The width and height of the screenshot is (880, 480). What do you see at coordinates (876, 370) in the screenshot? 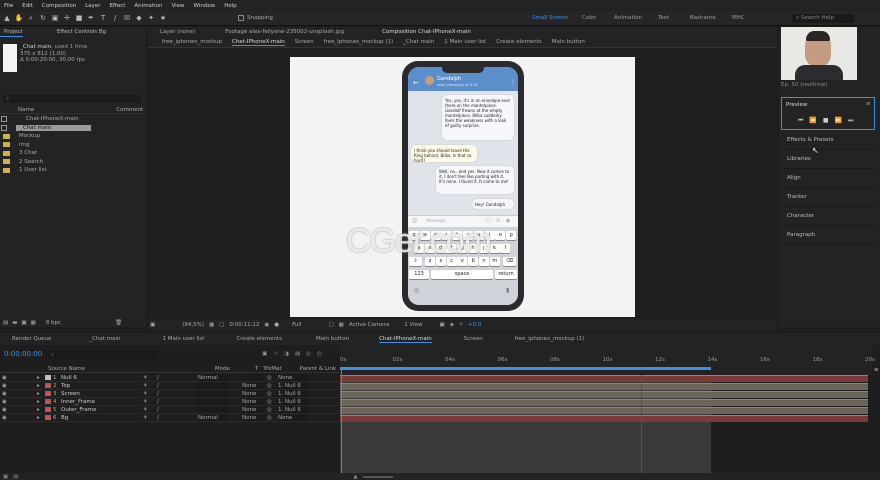
I see `timeline-menu-icon: ≡` at bounding box center [876, 370].